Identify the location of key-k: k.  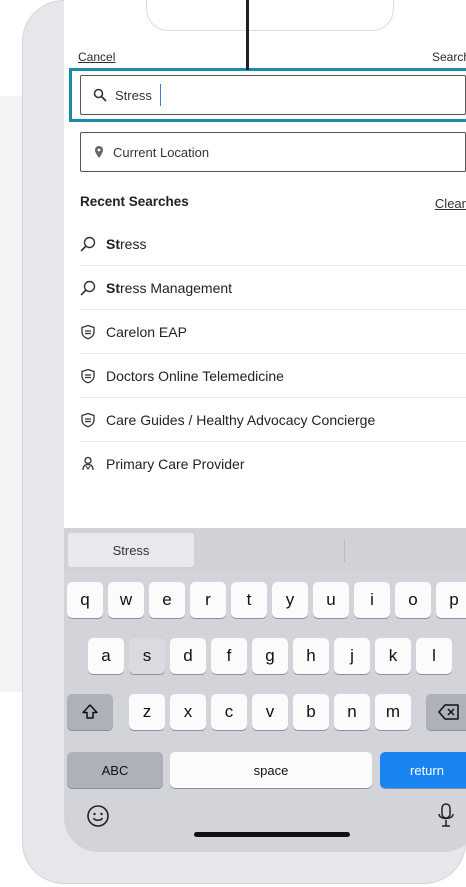
(393, 656).